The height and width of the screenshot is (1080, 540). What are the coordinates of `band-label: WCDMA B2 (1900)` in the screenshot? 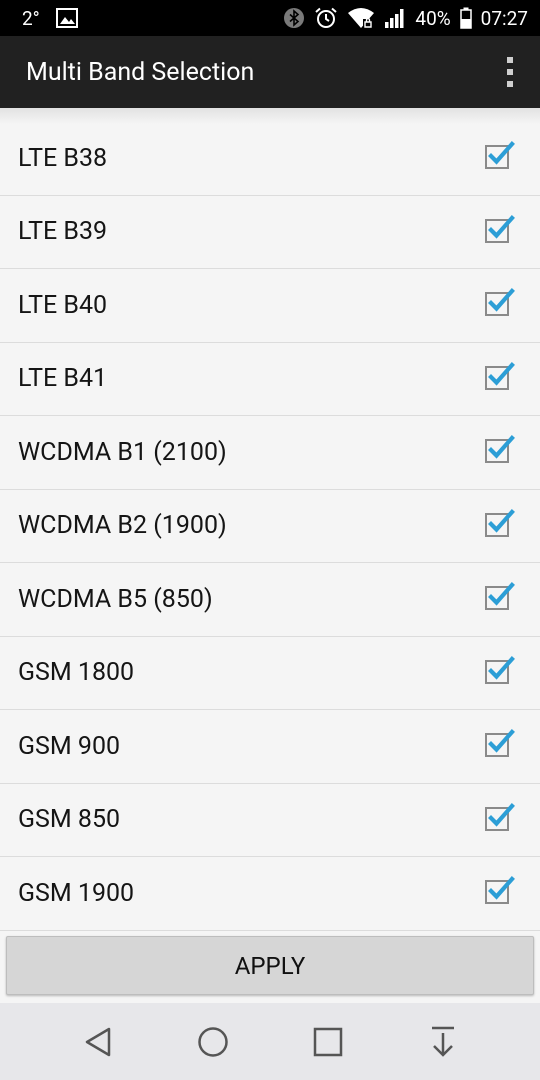 It's located at (122, 526).